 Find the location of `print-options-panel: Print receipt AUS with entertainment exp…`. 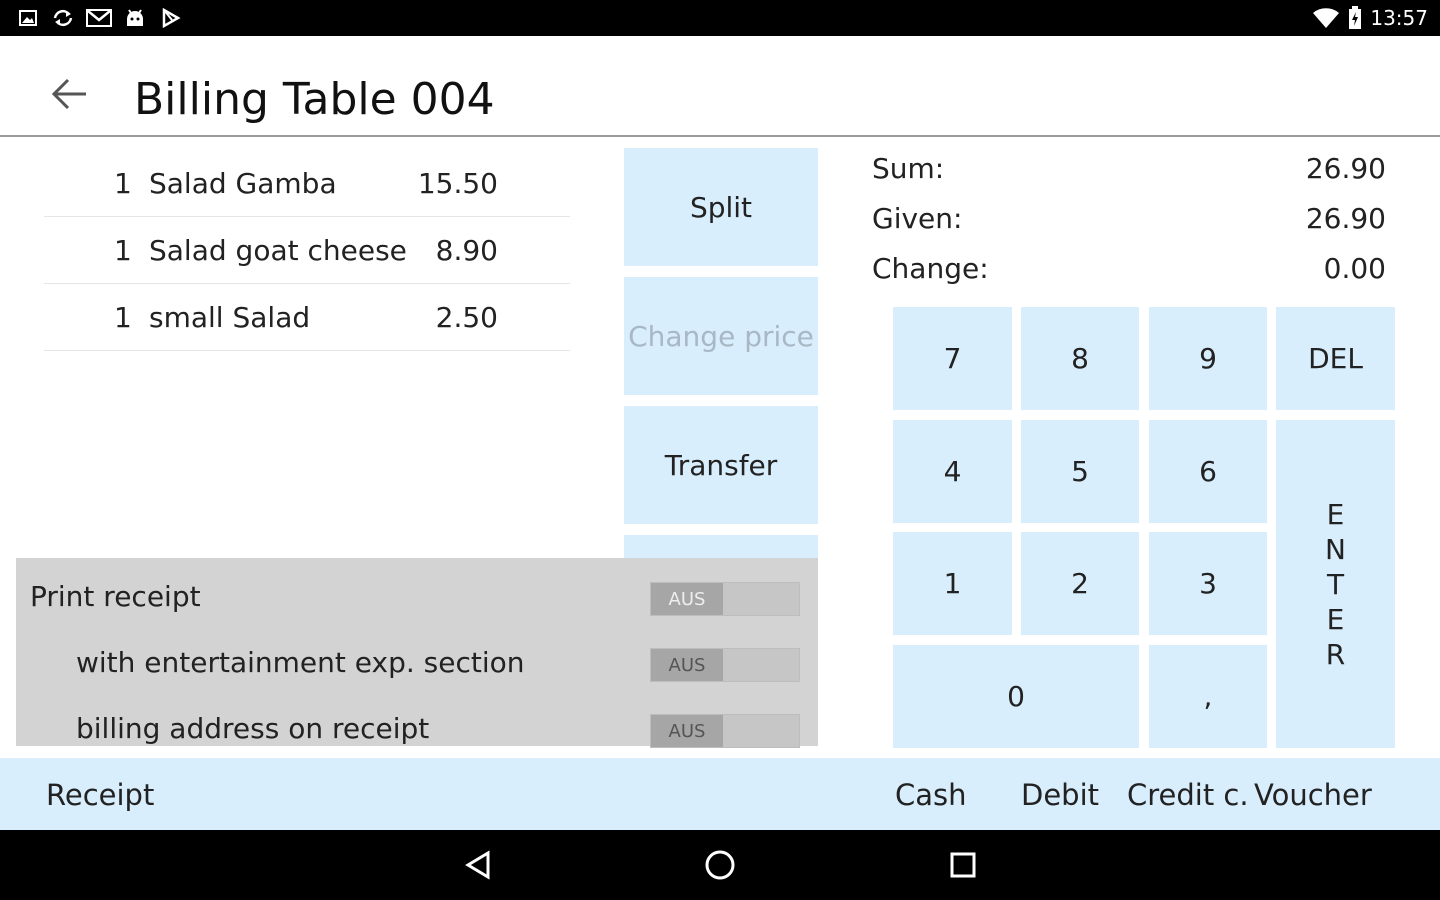

print-options-panel: Print receipt AUS with entertainment exp… is located at coordinates (417, 653).